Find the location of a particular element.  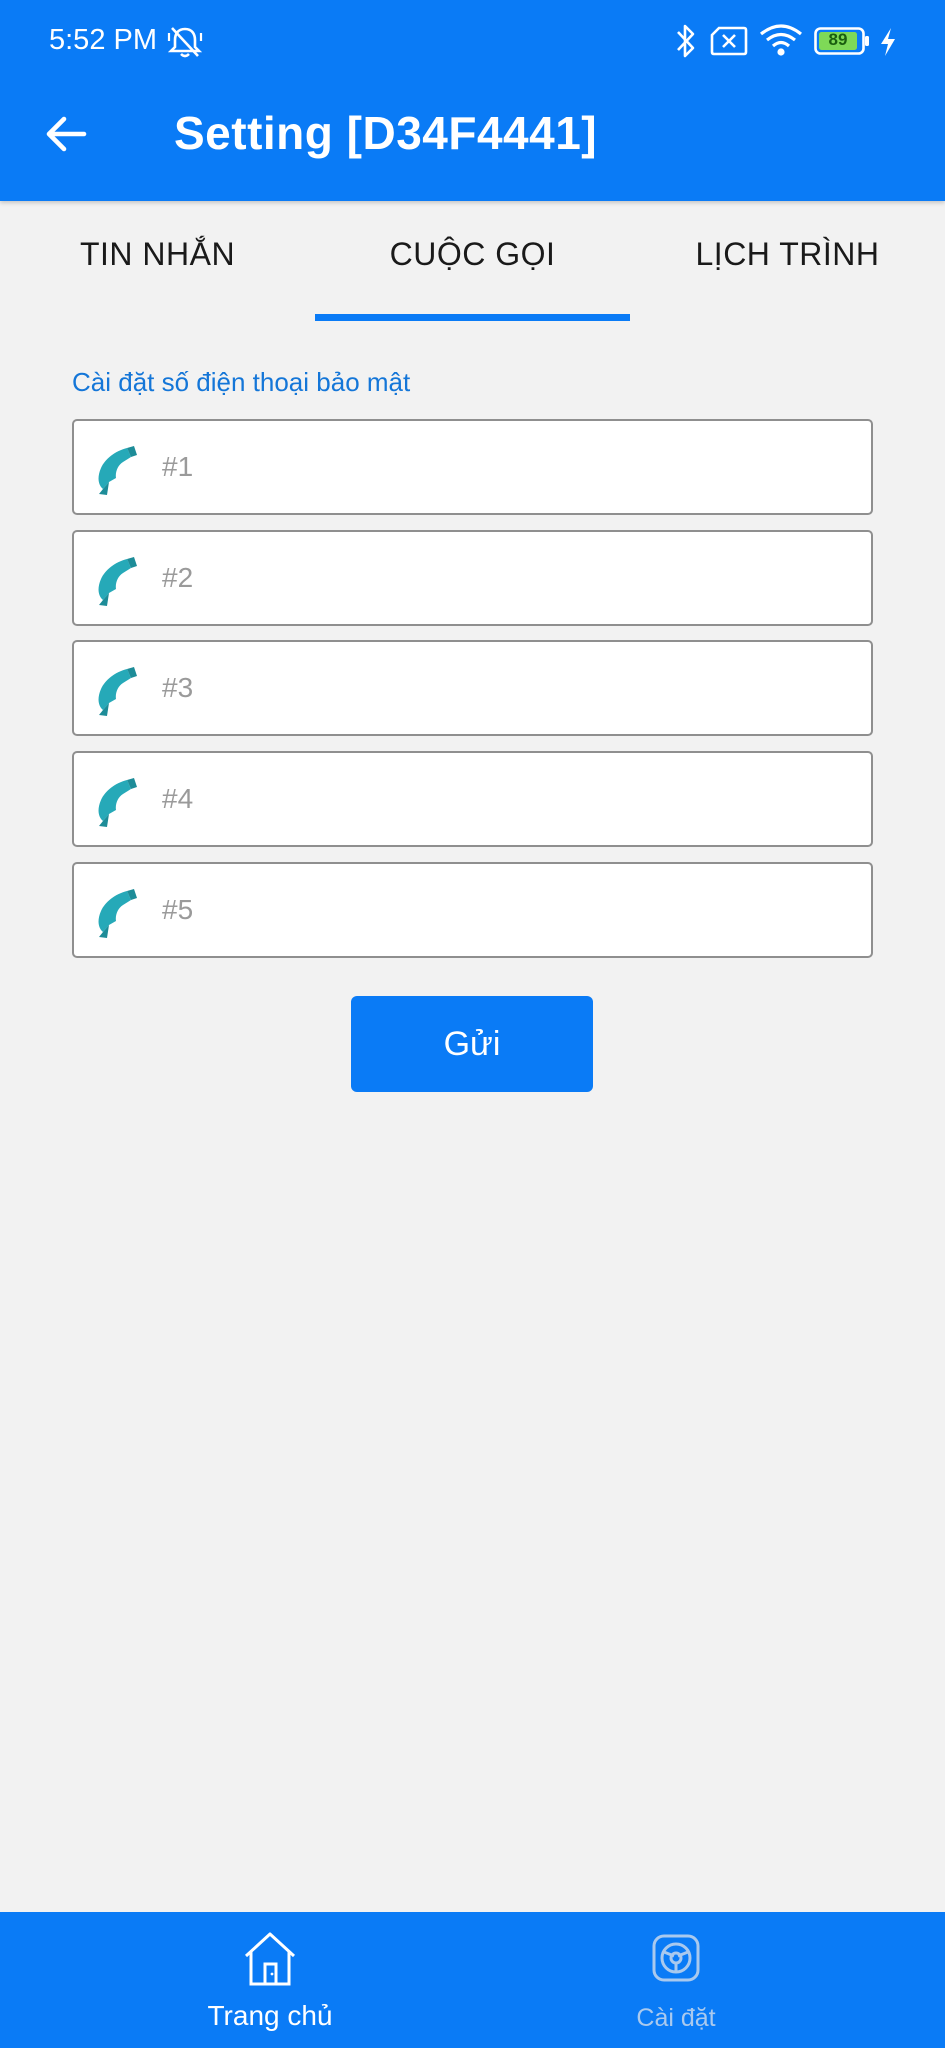

page-title: Setting [D34F4441] is located at coordinates (386, 133).